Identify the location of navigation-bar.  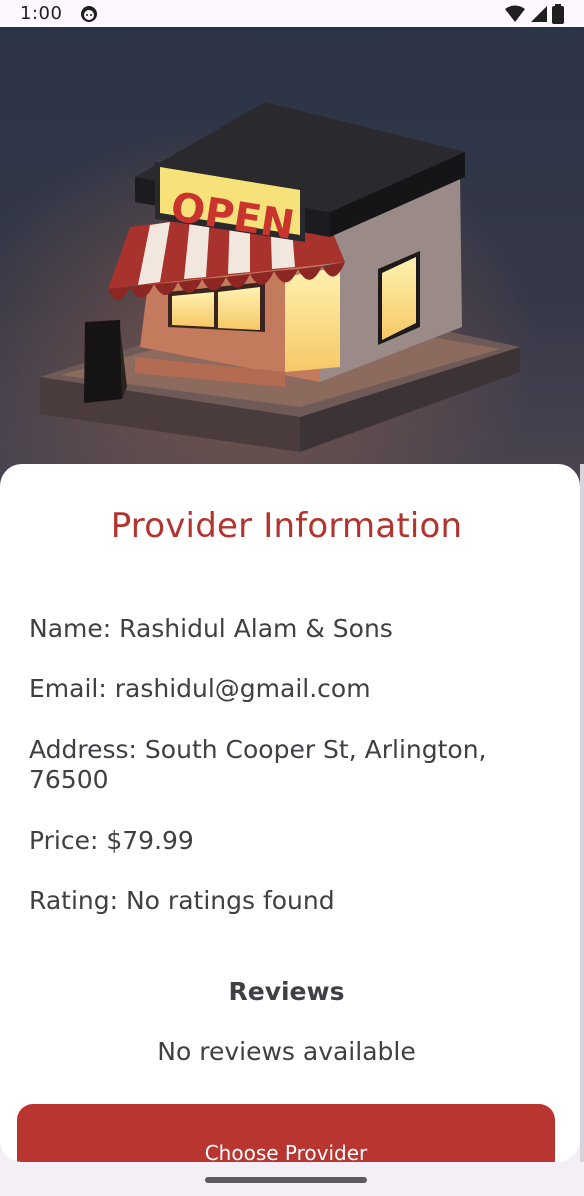
(292, 1179).